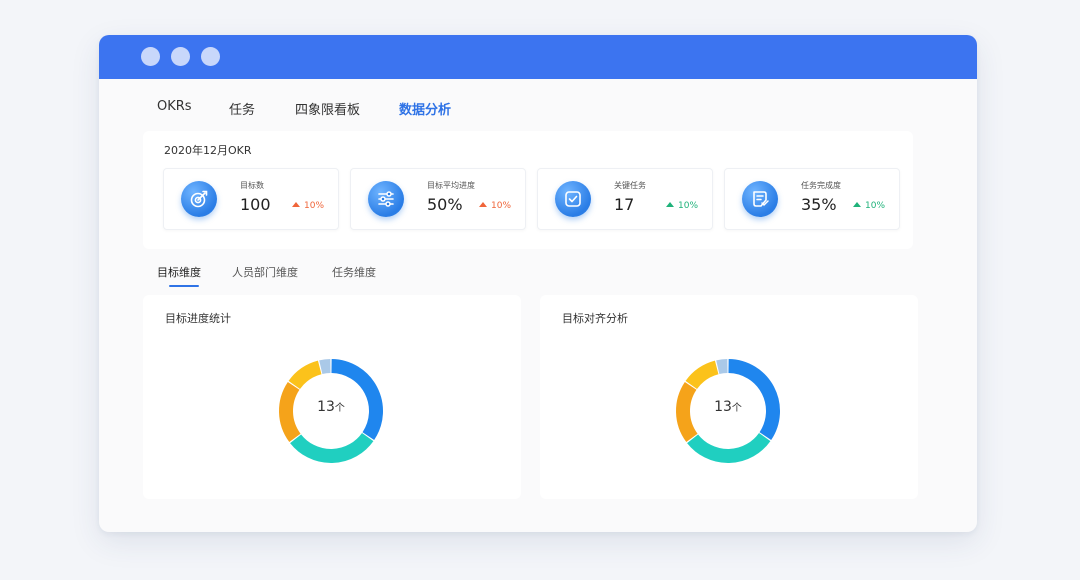 This screenshot has width=1080, height=580. Describe the element at coordinates (242, 108) in the screenshot. I see `nav-item-tasks: 任务` at that location.